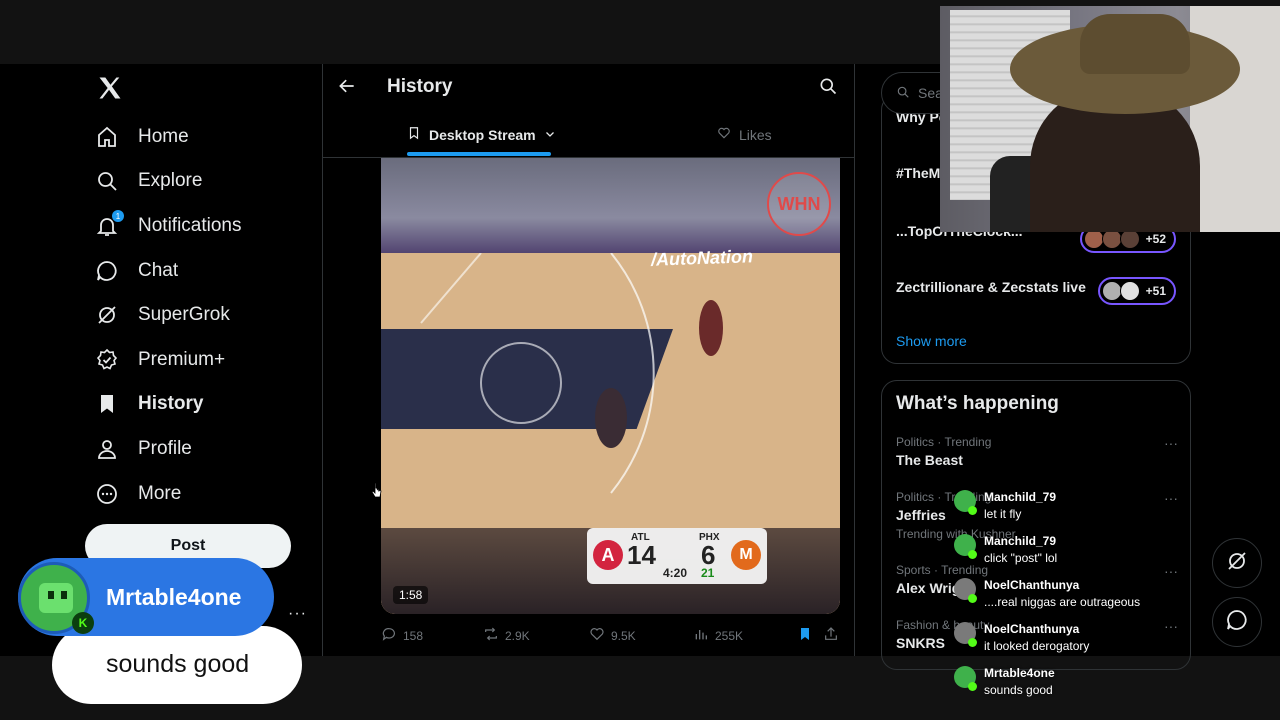  Describe the element at coordinates (931, 341) in the screenshot. I see `show-more-link: Show more` at that location.